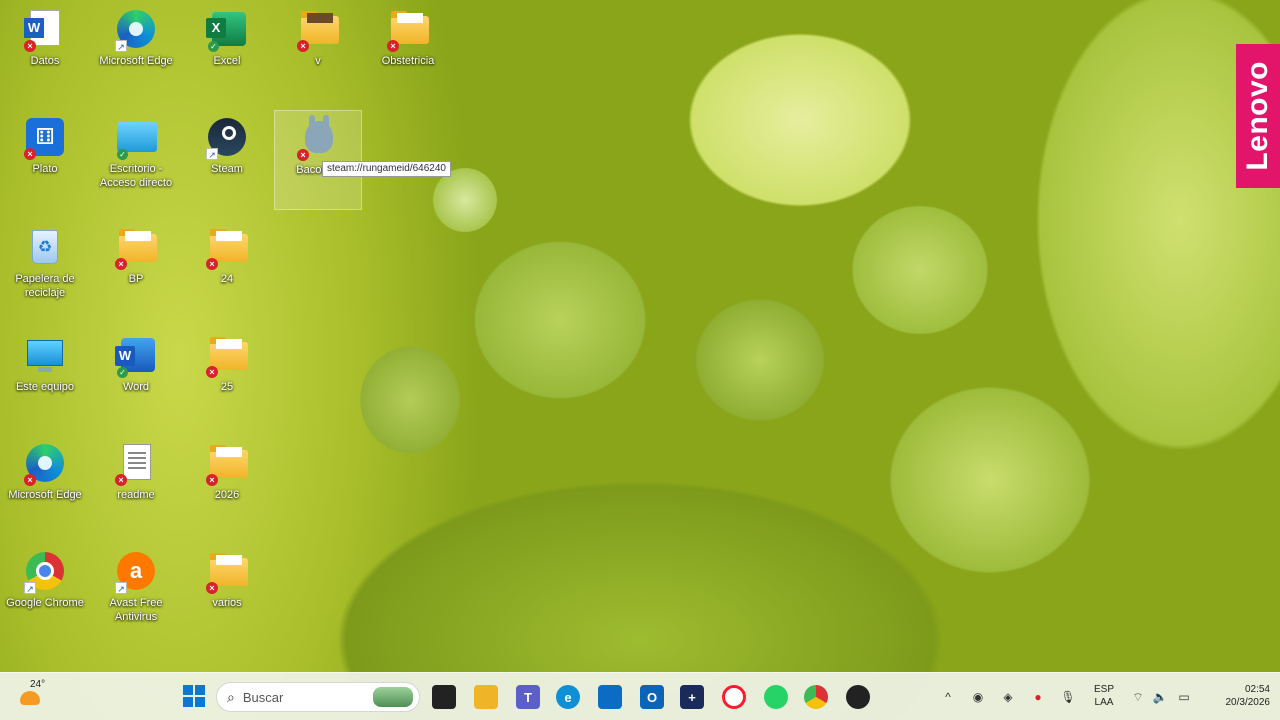 This screenshot has width=1280, height=720. I want to click on desktop-icon-steam: ↗ Steam, so click(227, 160).